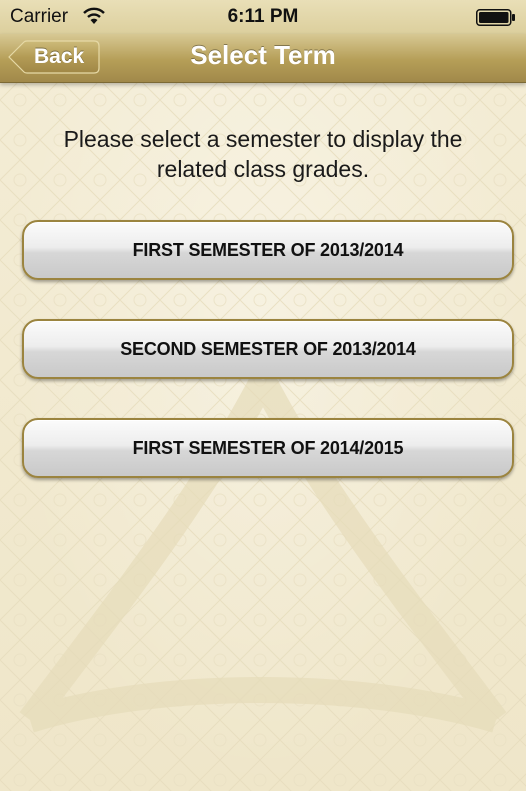 This screenshot has height=791, width=526. Describe the element at coordinates (495, 17) in the screenshot. I see `battery-icon` at that location.